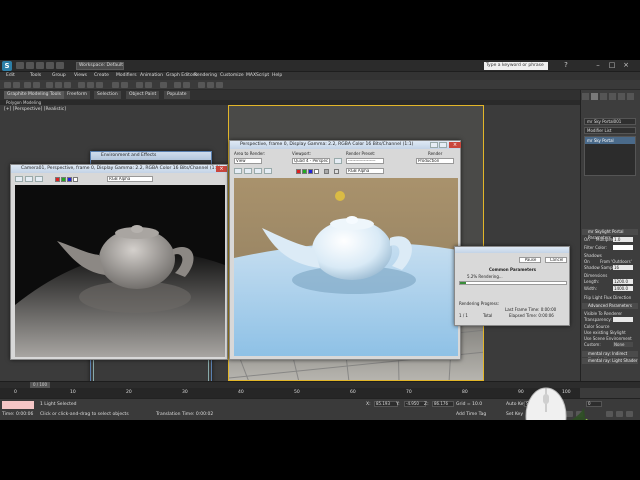 The image size is (640, 480). I want to click on red-channel-icon, so click(57, 179).